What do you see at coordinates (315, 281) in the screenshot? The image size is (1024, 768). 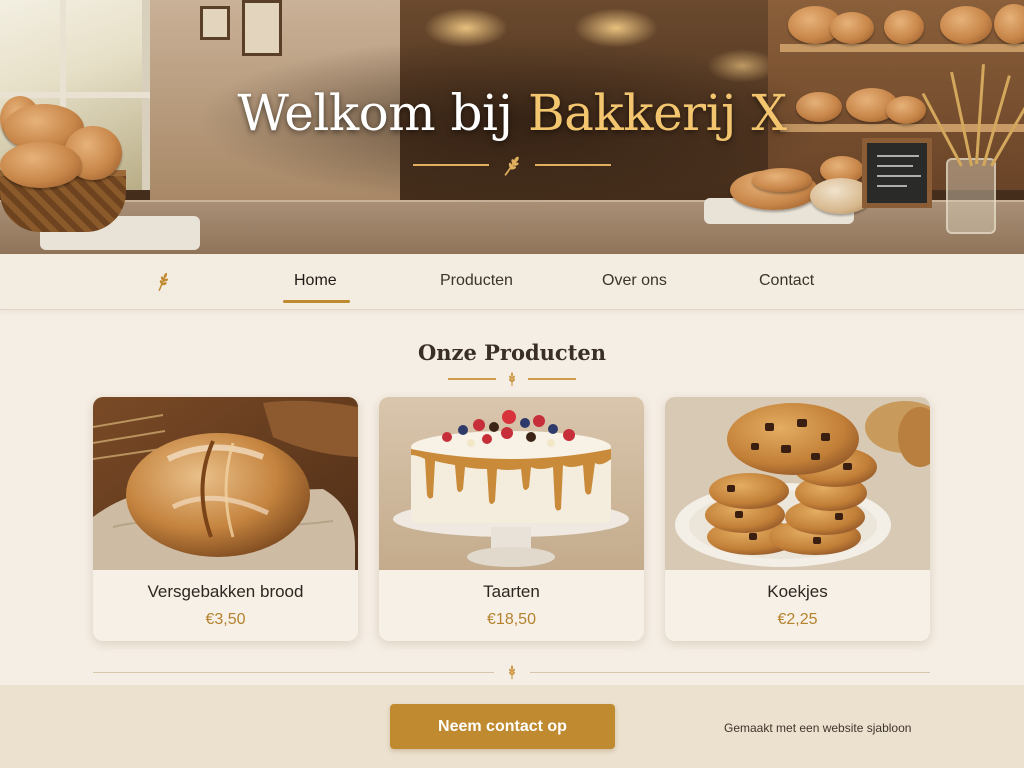 I see `nav-item-home: Home` at bounding box center [315, 281].